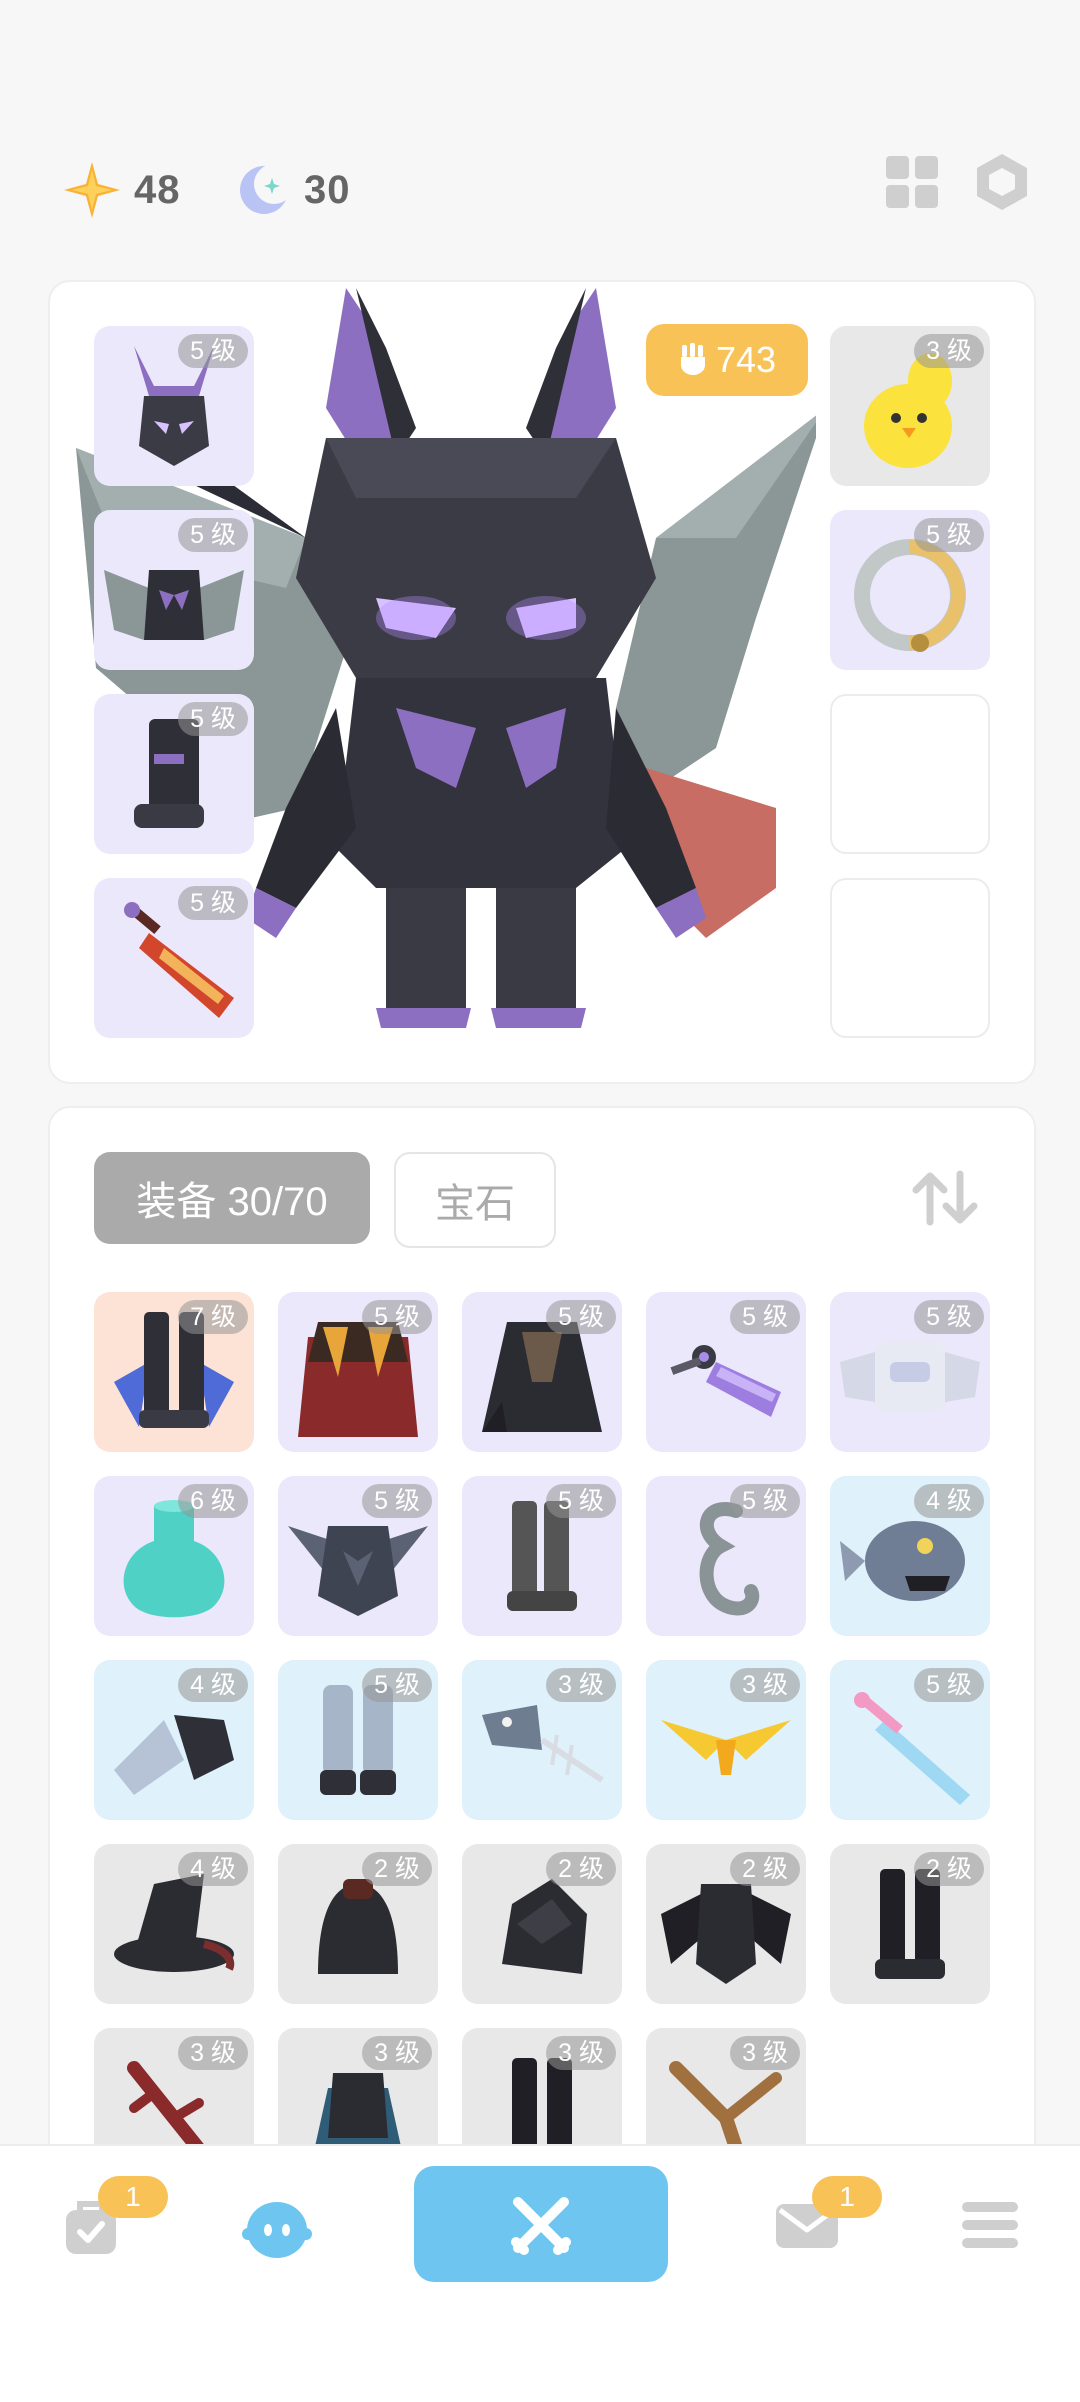  I want to click on power-badge: 743, so click(727, 360).